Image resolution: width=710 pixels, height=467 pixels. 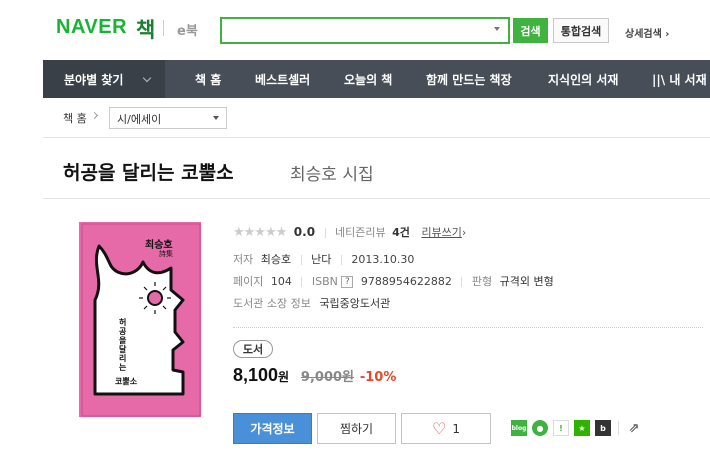 I want to click on nav-shared-shelf: 함께 만드는 책장, so click(x=469, y=79).